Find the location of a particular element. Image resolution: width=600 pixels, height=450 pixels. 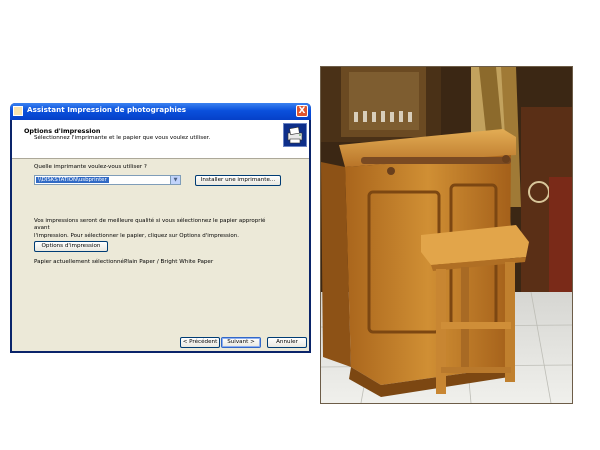

cancel-button: Annuler is located at coordinates (287, 342).